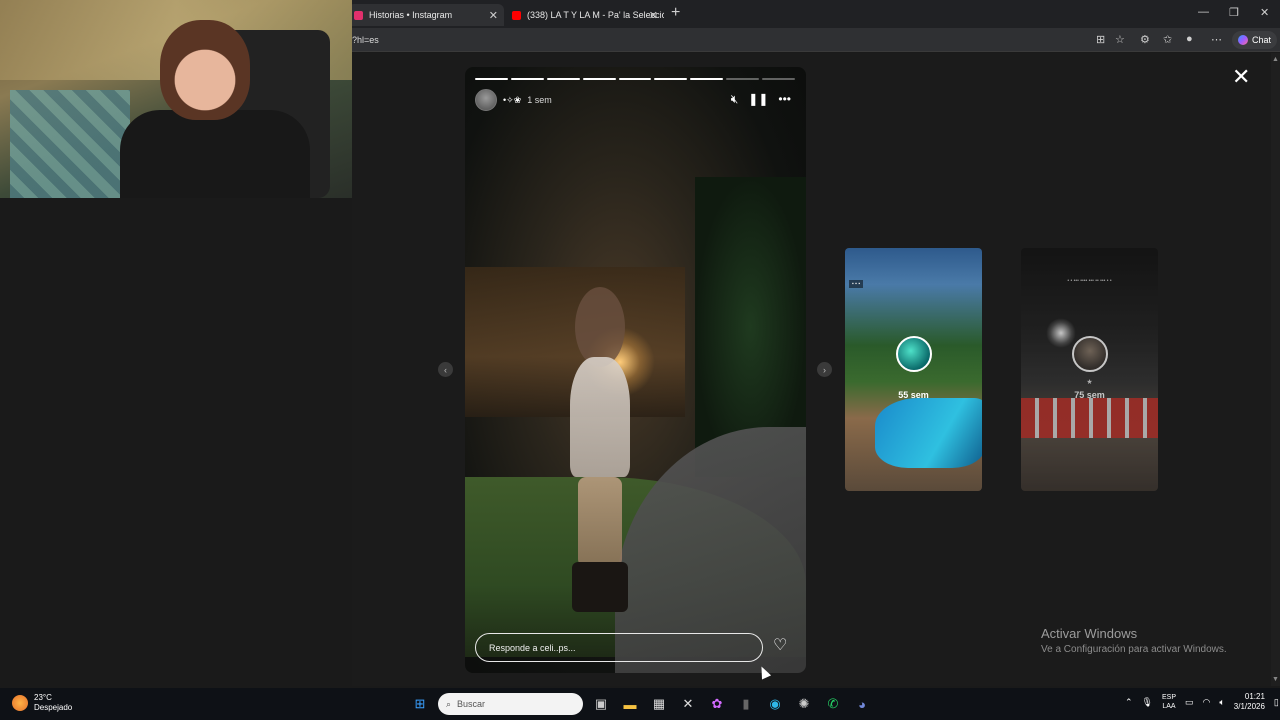 Image resolution: width=1280 pixels, height=720 pixels. What do you see at coordinates (1129, 702) in the screenshot?
I see `chevron-up-icon: ⌃` at bounding box center [1129, 702].